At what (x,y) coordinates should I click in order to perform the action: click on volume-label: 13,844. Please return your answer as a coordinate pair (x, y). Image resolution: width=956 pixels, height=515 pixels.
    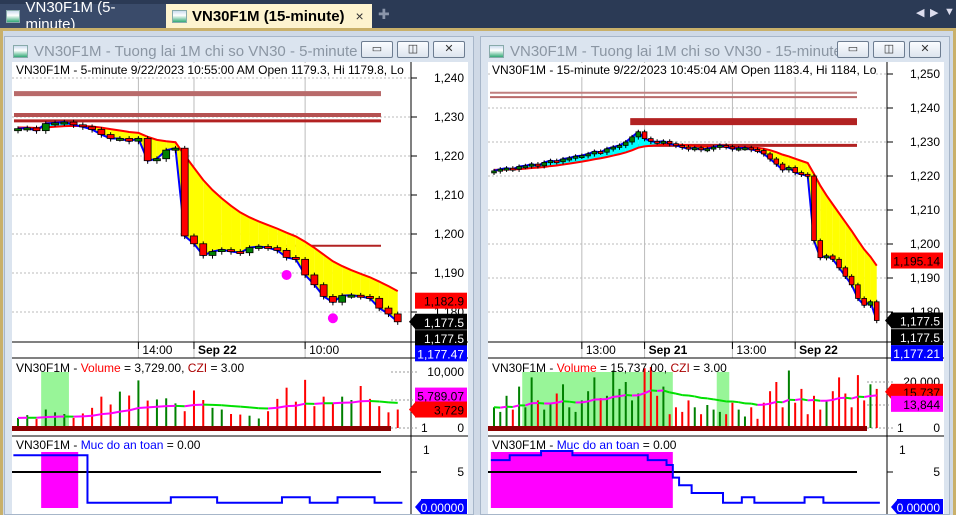
    Looking at the image, I should click on (921, 405).